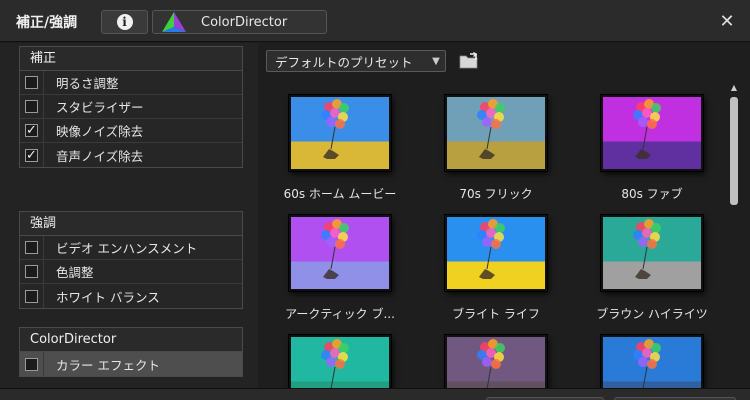 The width and height of the screenshot is (750, 400). I want to click on window-title: 補正/強調, so click(47, 23).